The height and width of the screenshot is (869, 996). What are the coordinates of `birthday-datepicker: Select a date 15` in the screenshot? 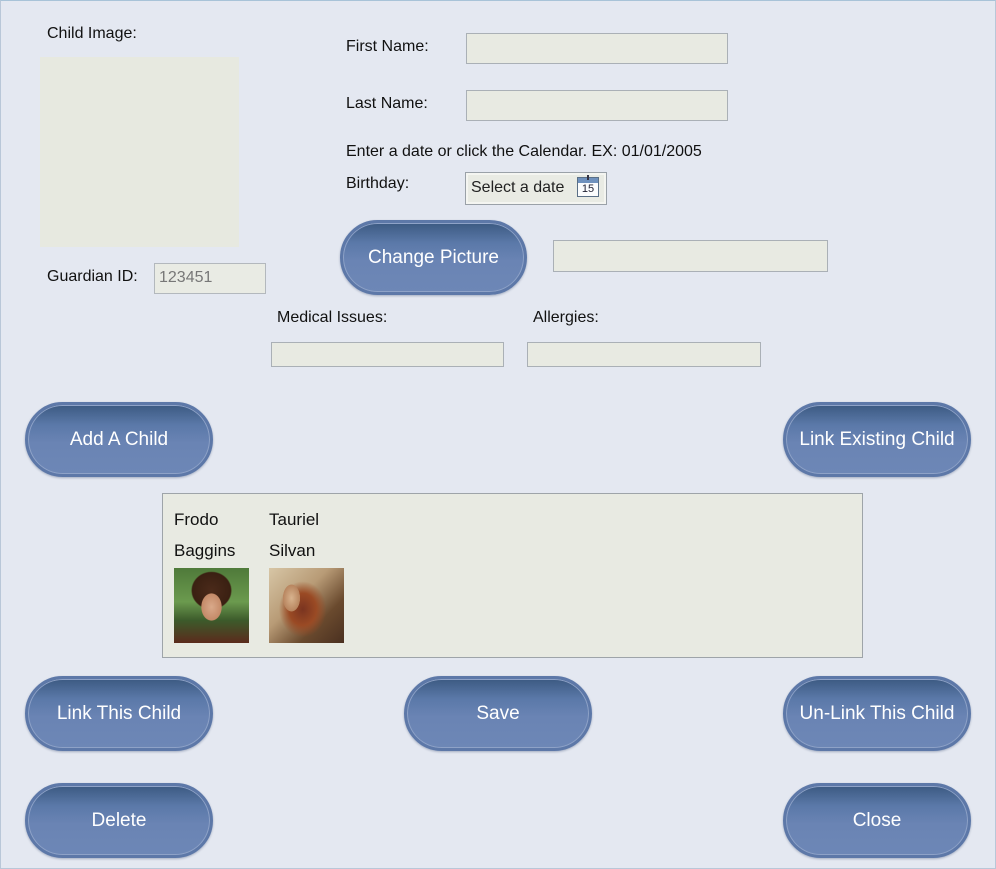 It's located at (536, 188).